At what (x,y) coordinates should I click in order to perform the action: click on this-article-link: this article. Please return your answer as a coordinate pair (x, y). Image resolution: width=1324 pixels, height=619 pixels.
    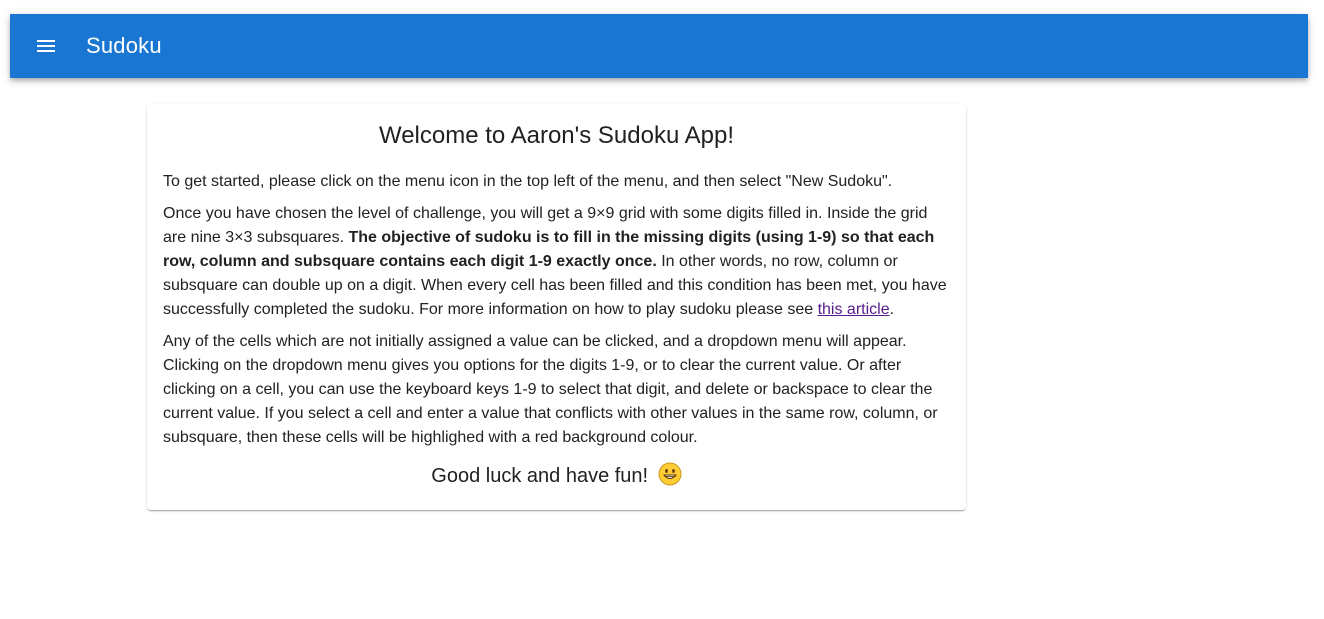
    Looking at the image, I should click on (854, 309).